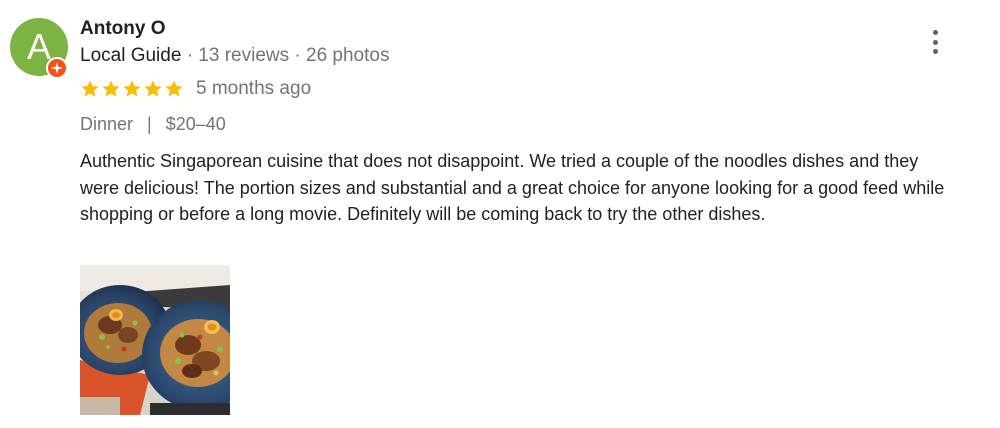 Image resolution: width=1000 pixels, height=428 pixels. I want to click on meal-type: Dinner, so click(107, 124).